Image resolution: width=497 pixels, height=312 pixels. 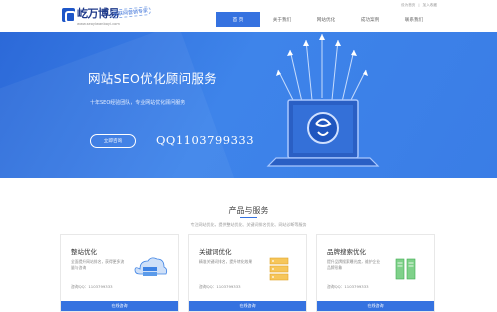 I want to click on laptop-illustration-icon, so click(x=323, y=100).